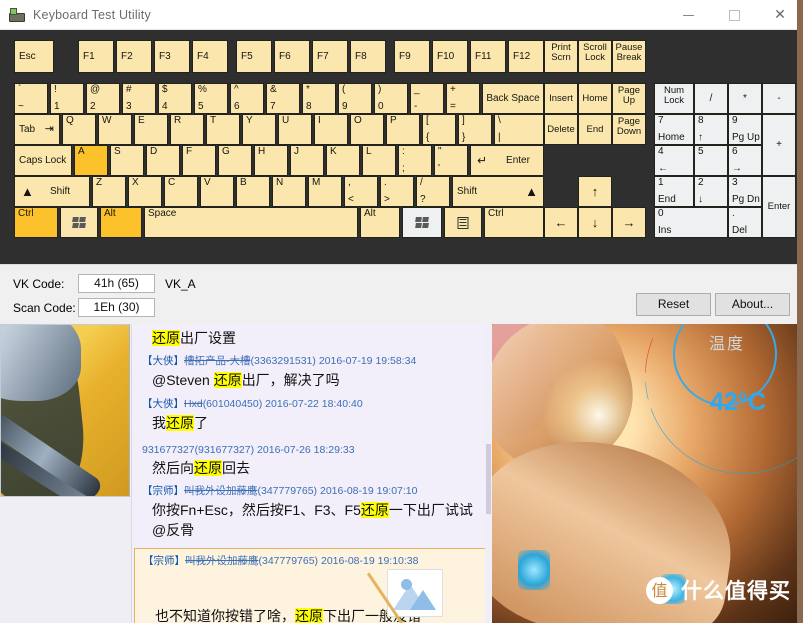  What do you see at coordinates (65, 410) in the screenshot?
I see `user-avatar-thumbnail` at bounding box center [65, 410].